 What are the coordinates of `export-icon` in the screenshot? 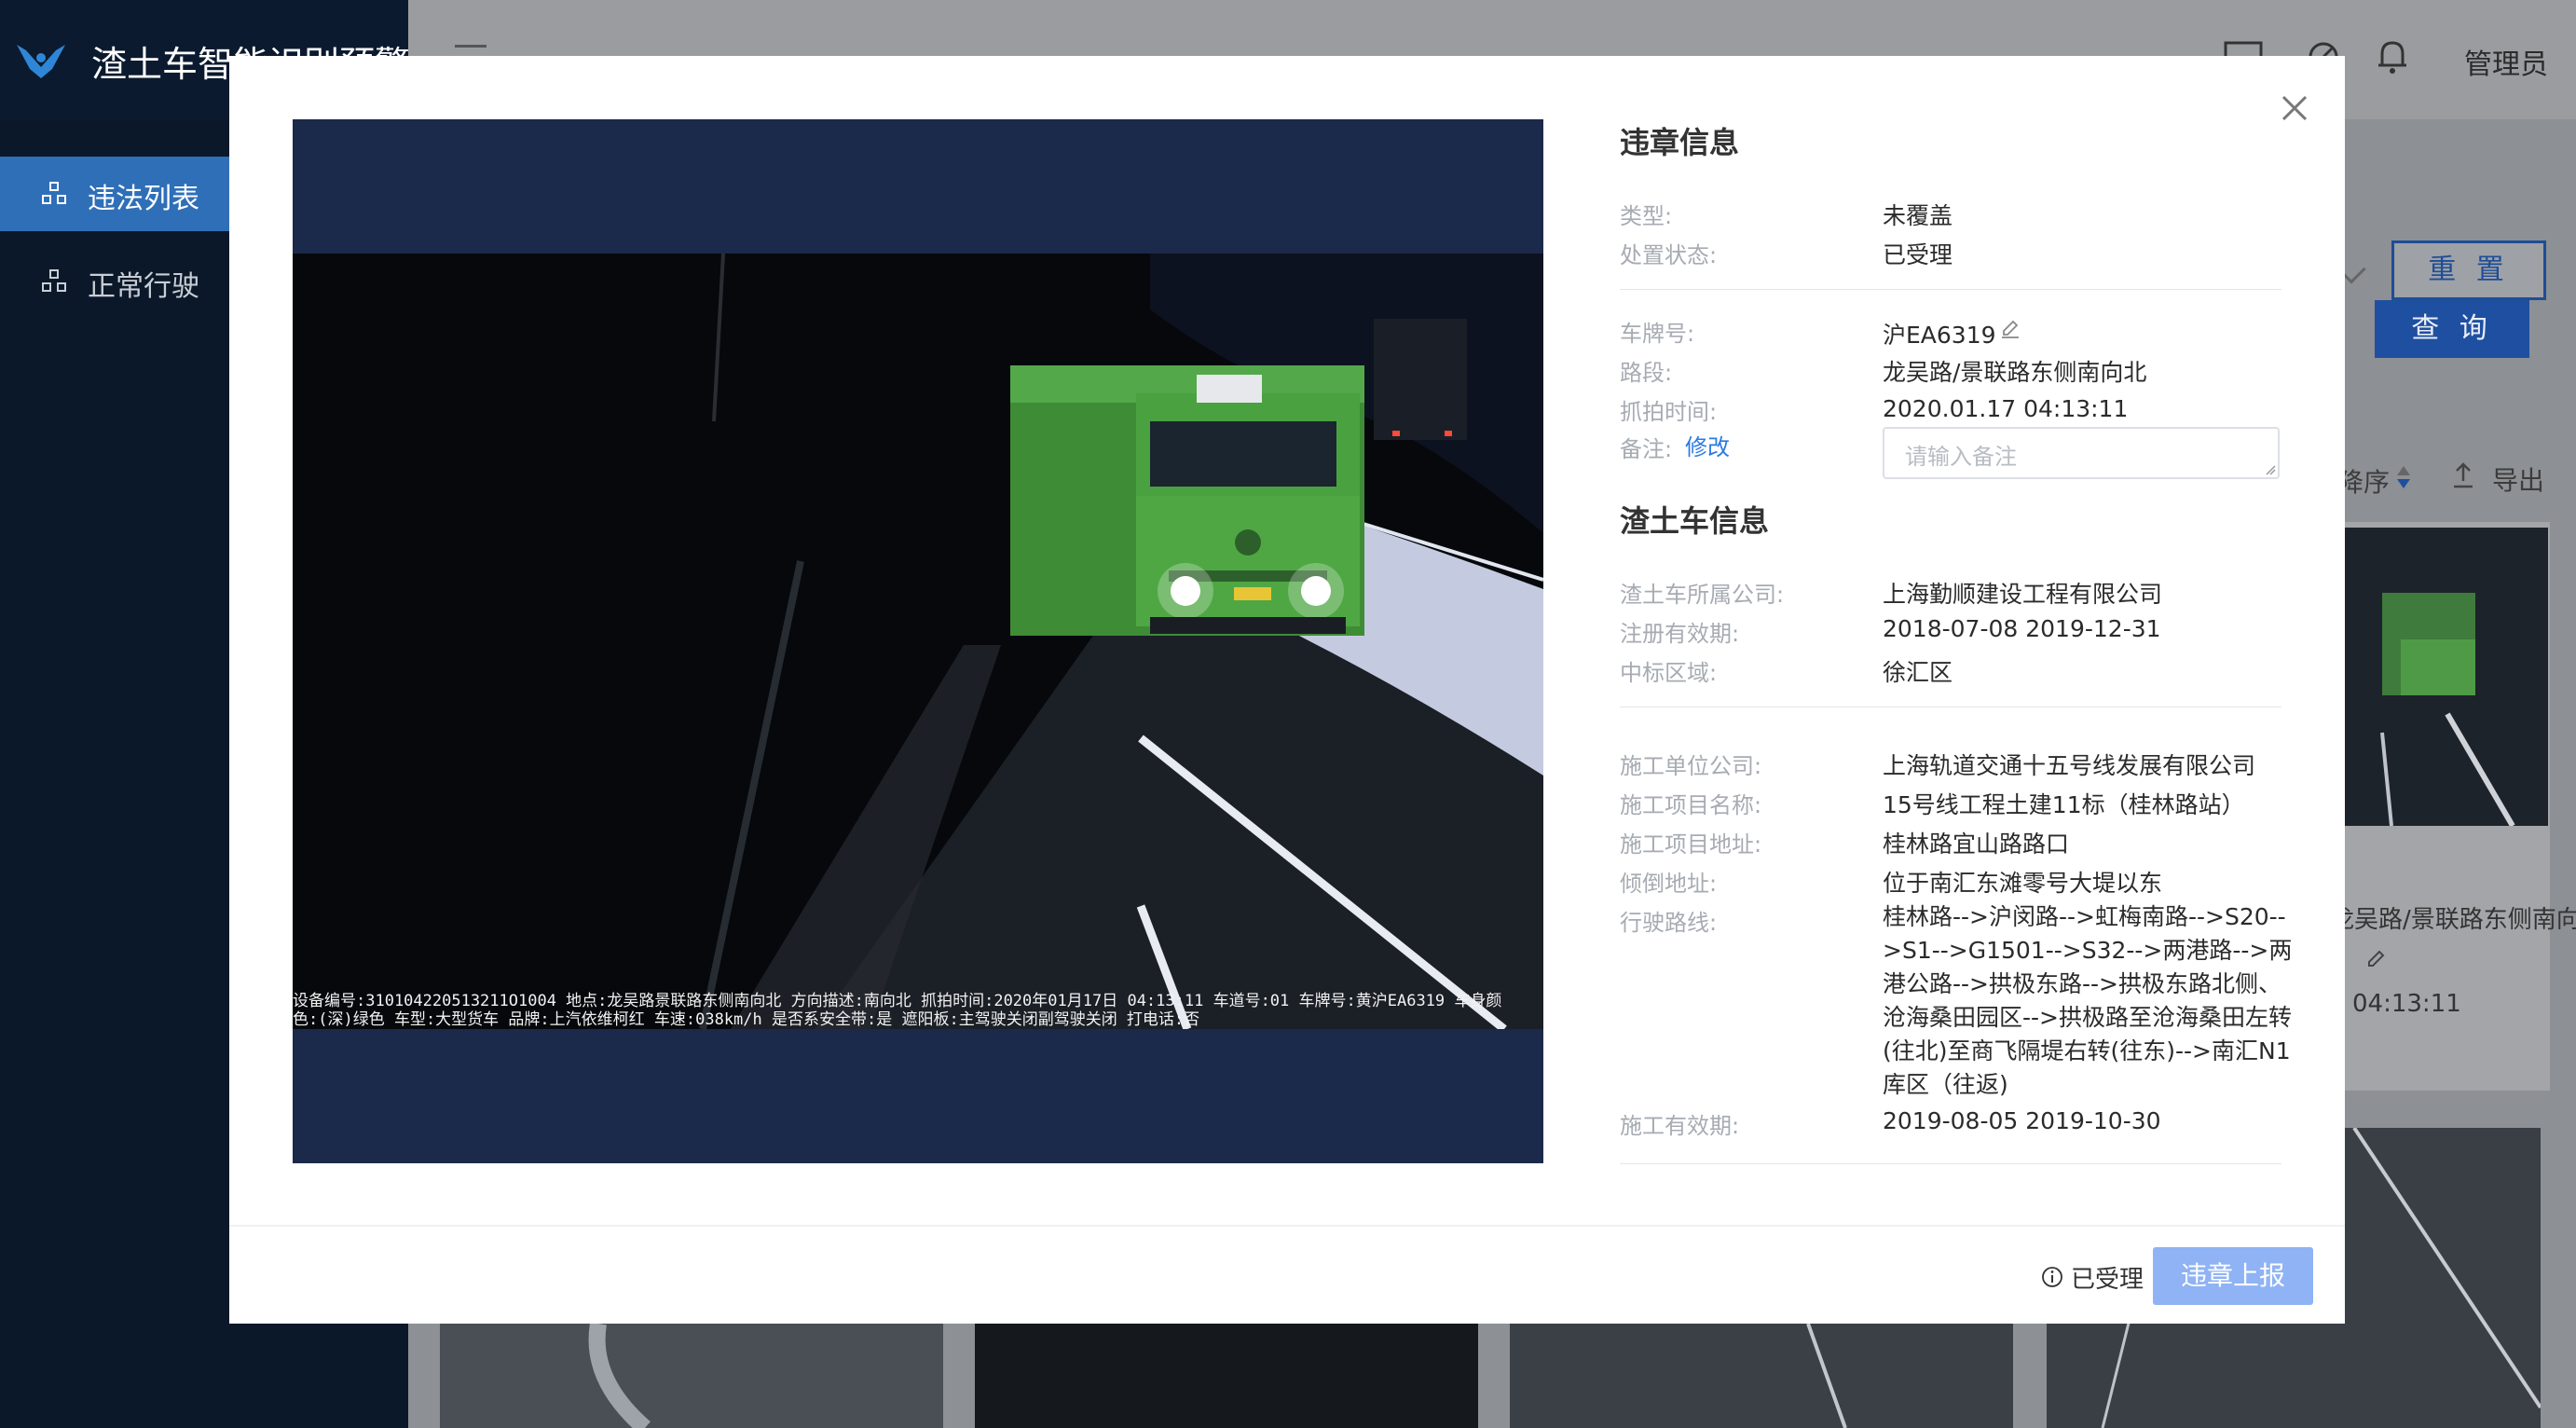 It's located at (2463, 475).